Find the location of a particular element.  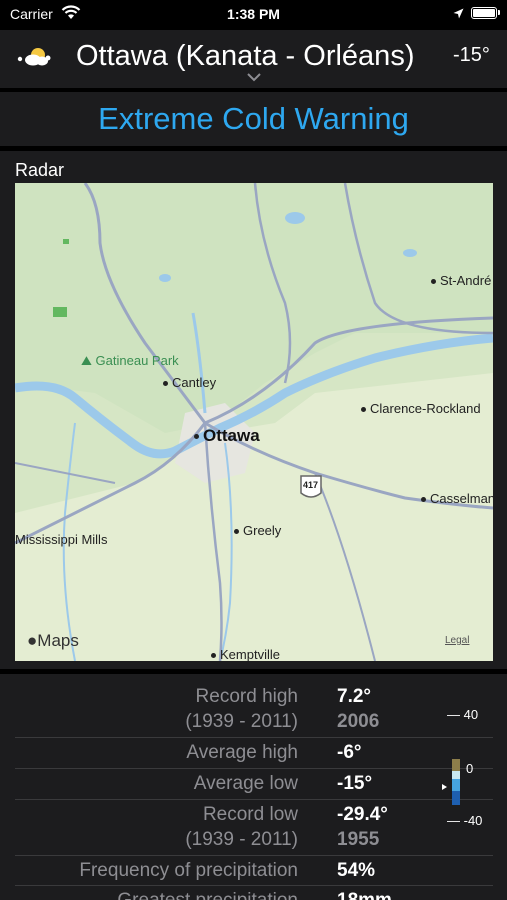

legal-link: Legal is located at coordinates (457, 640).